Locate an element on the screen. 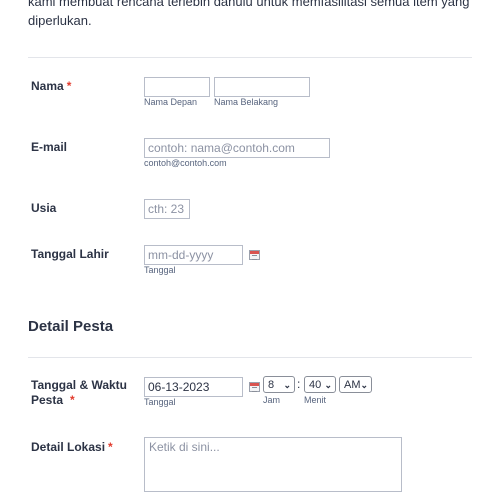  hour-sublabel: Jam is located at coordinates (272, 400).